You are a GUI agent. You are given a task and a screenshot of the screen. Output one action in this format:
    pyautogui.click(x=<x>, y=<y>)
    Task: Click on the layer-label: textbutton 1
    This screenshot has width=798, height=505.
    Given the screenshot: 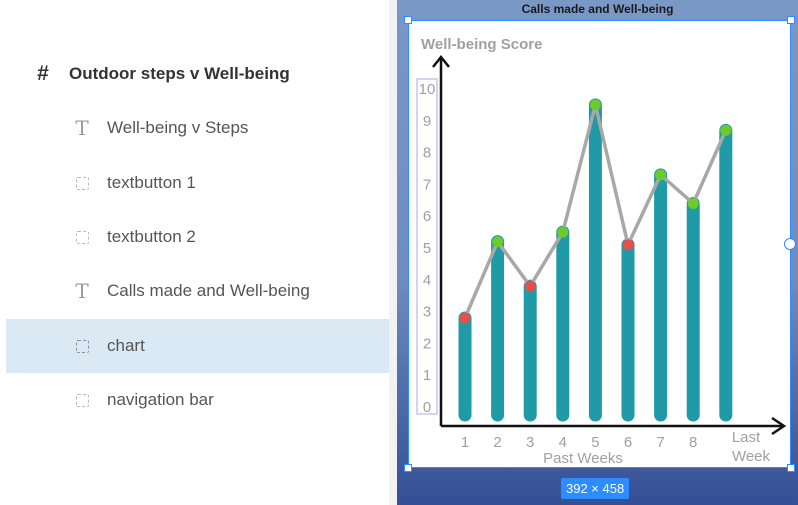 What is the action you would take?
    pyautogui.click(x=151, y=182)
    